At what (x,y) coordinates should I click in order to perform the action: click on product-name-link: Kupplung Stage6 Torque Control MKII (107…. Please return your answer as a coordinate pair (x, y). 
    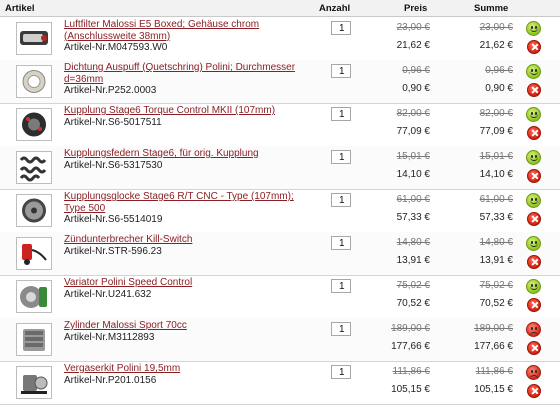
    Looking at the image, I should click on (184, 111).